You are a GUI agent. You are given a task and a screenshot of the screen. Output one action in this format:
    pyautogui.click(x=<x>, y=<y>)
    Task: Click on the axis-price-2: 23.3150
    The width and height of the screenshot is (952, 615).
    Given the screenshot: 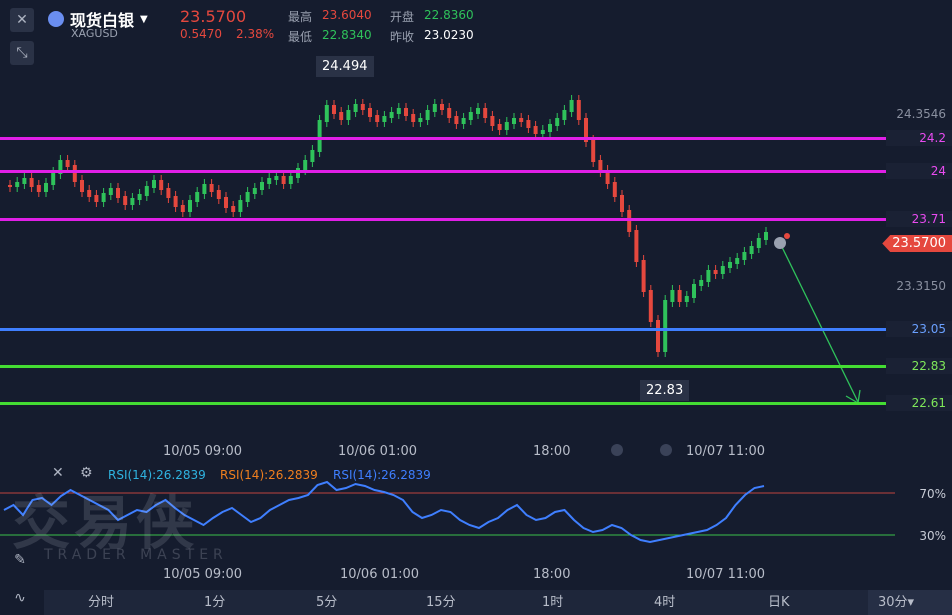 What is the action you would take?
    pyautogui.click(x=921, y=286)
    